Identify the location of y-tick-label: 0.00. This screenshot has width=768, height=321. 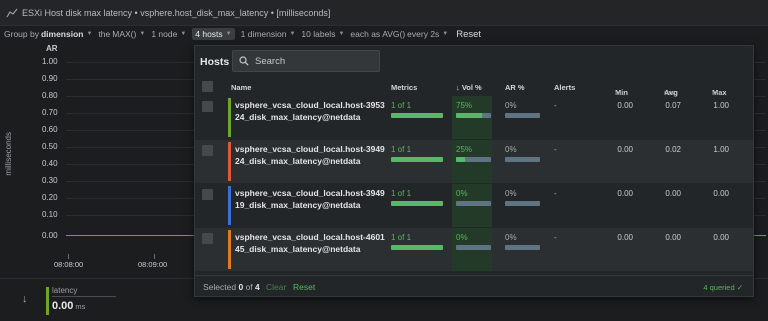
(50, 235).